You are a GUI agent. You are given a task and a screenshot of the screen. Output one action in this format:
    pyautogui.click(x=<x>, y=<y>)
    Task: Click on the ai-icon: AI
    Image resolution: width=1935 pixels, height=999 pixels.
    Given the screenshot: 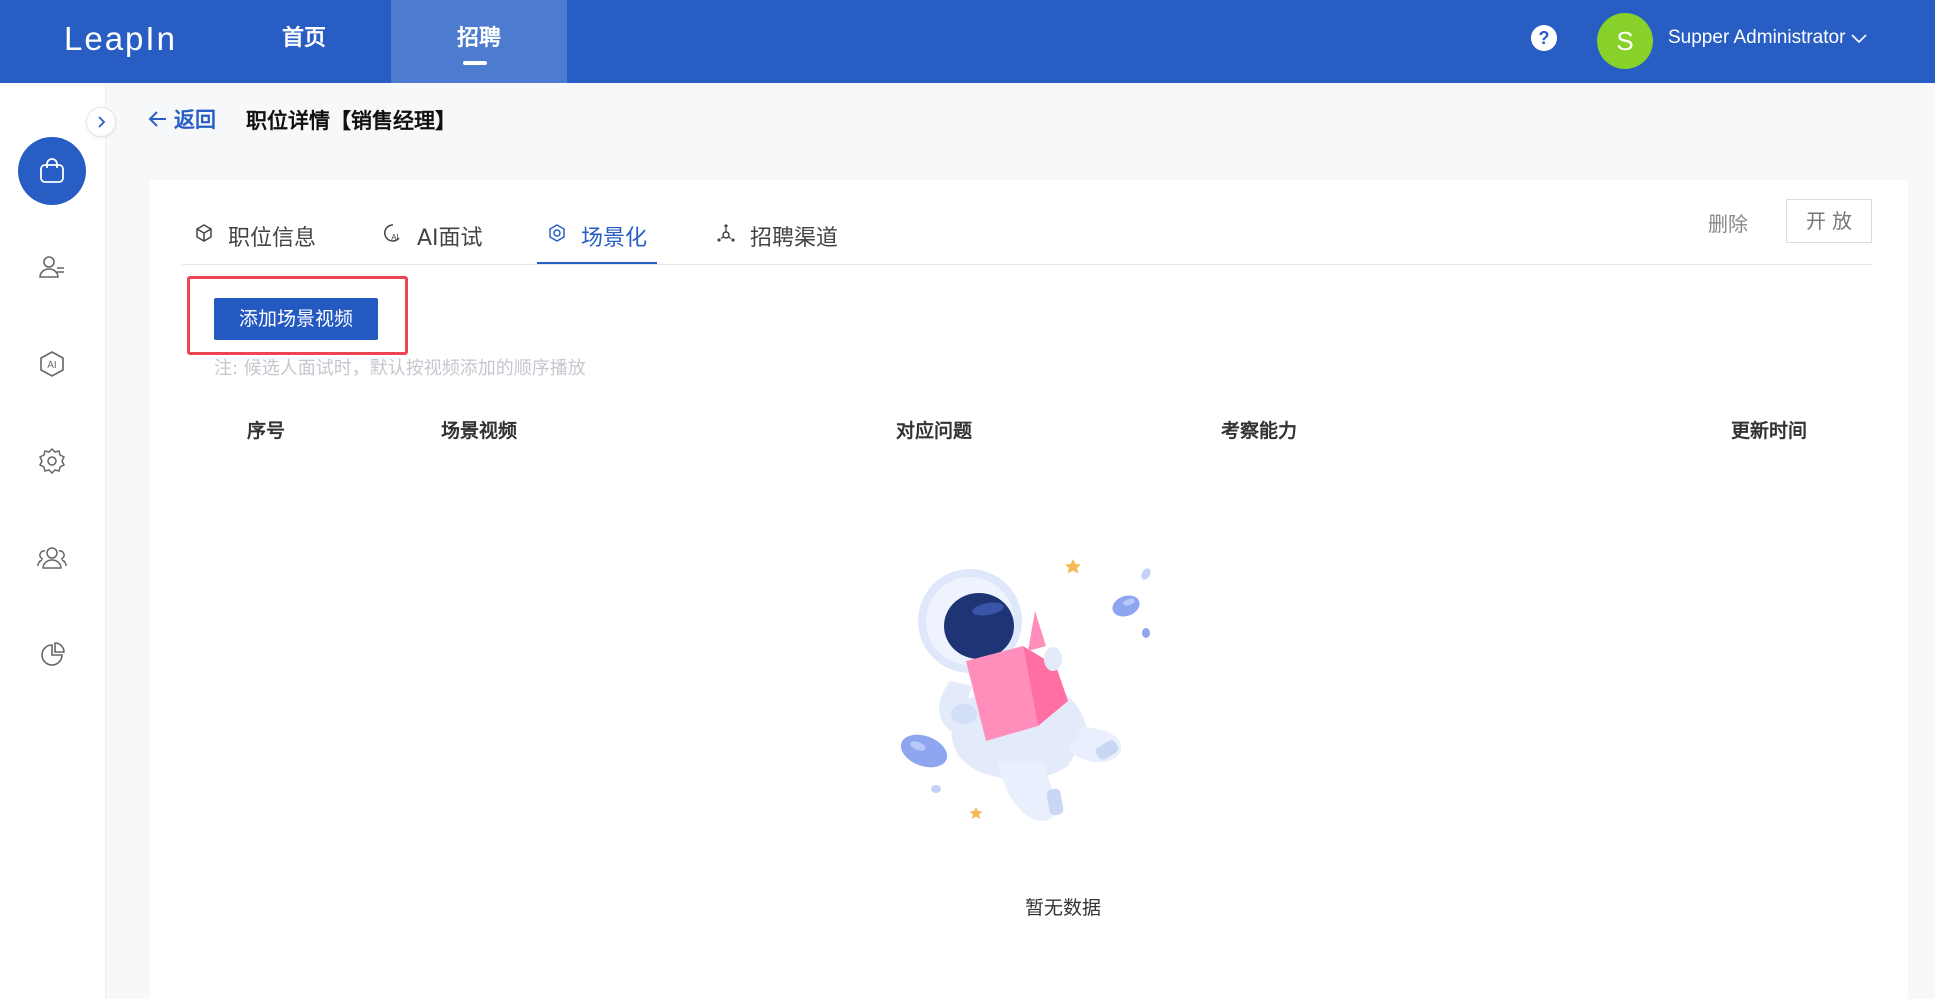 What is the action you would take?
    pyautogui.click(x=52, y=364)
    